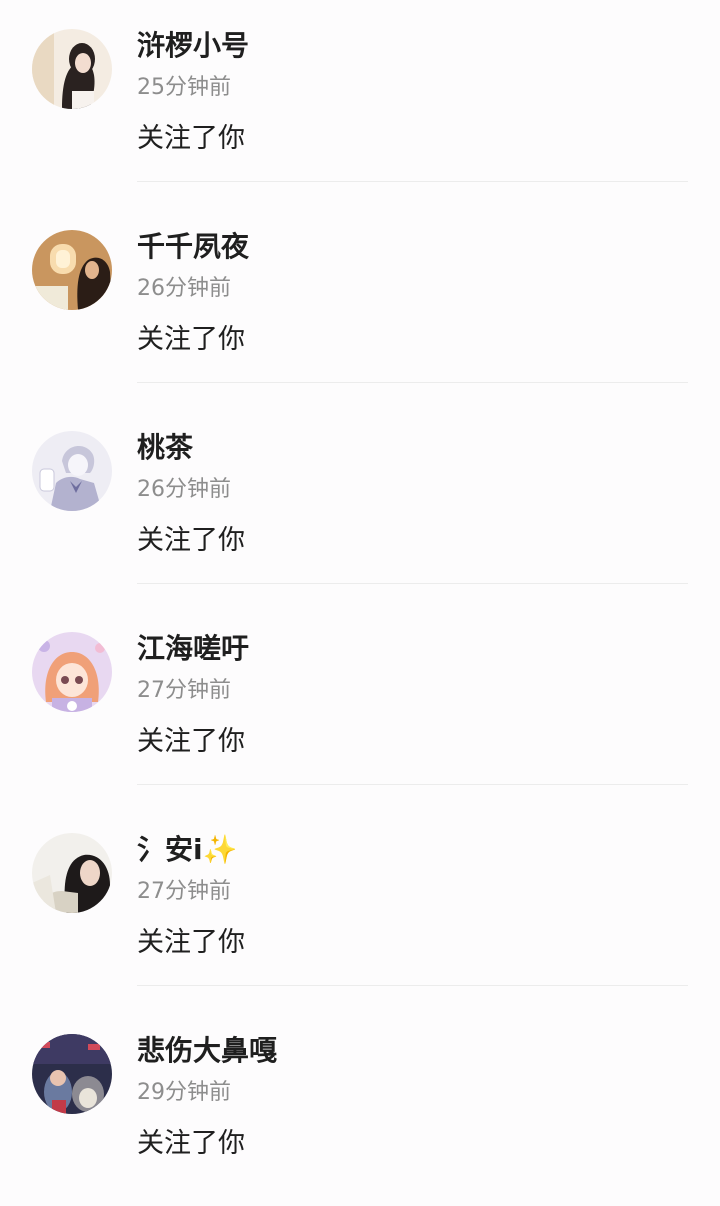 This screenshot has width=720, height=1206. Describe the element at coordinates (184, 1092) in the screenshot. I see `timestamp: 29分钟前` at that location.